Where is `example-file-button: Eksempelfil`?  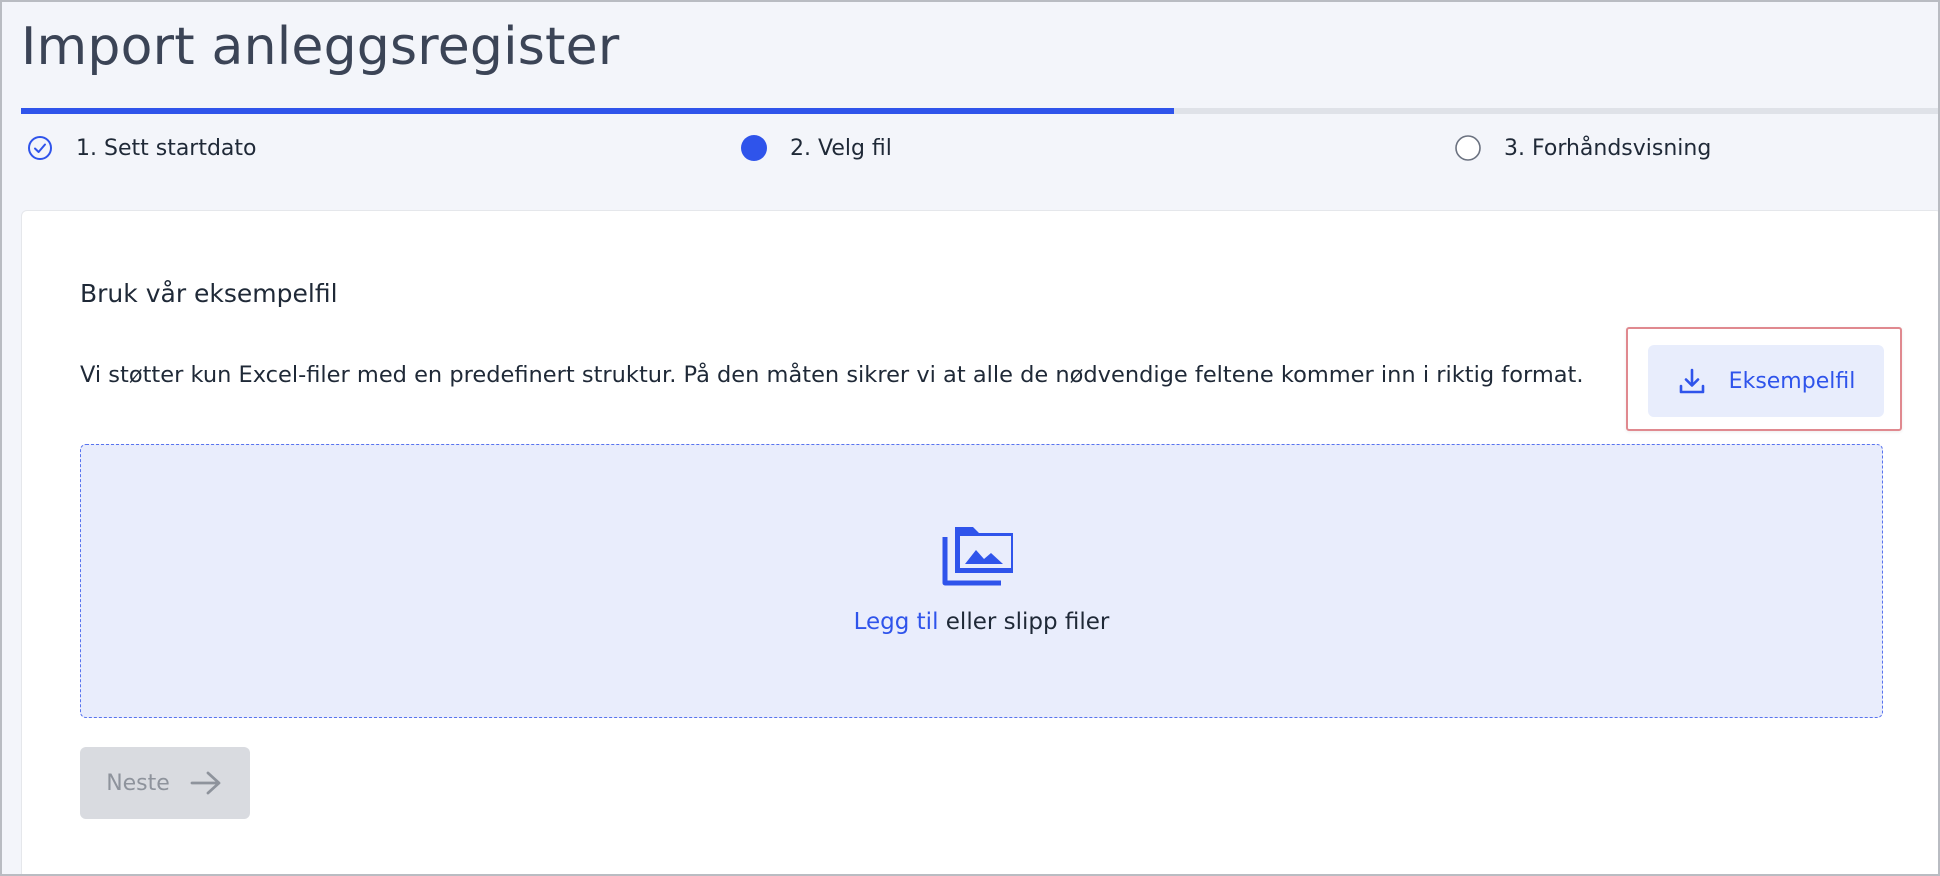
example-file-button: Eksempelfil is located at coordinates (1766, 381).